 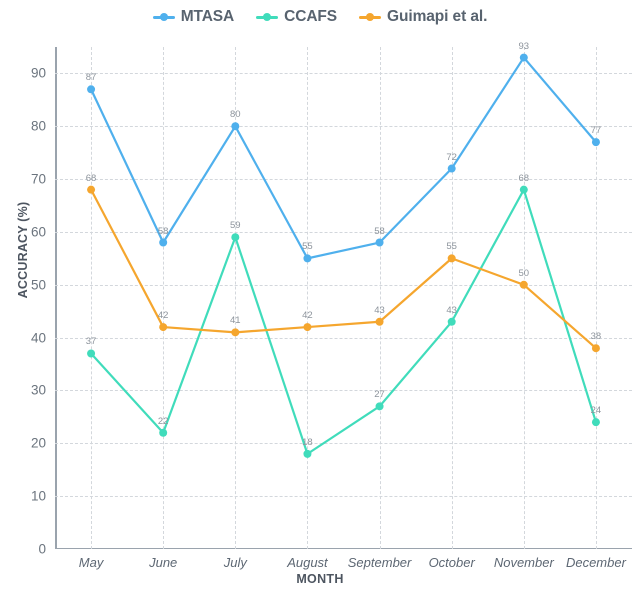 What do you see at coordinates (38, 496) in the screenshot?
I see `y-tick-label: 10` at bounding box center [38, 496].